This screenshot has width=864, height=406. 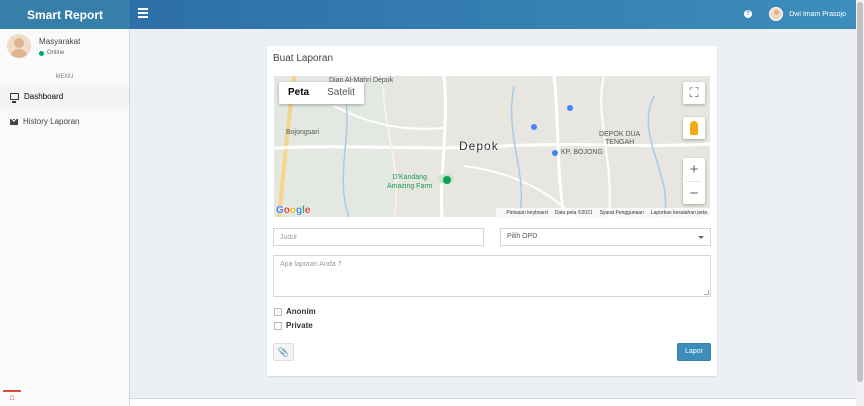 What do you see at coordinates (694, 352) in the screenshot?
I see `lapor-button: Lapor` at bounding box center [694, 352].